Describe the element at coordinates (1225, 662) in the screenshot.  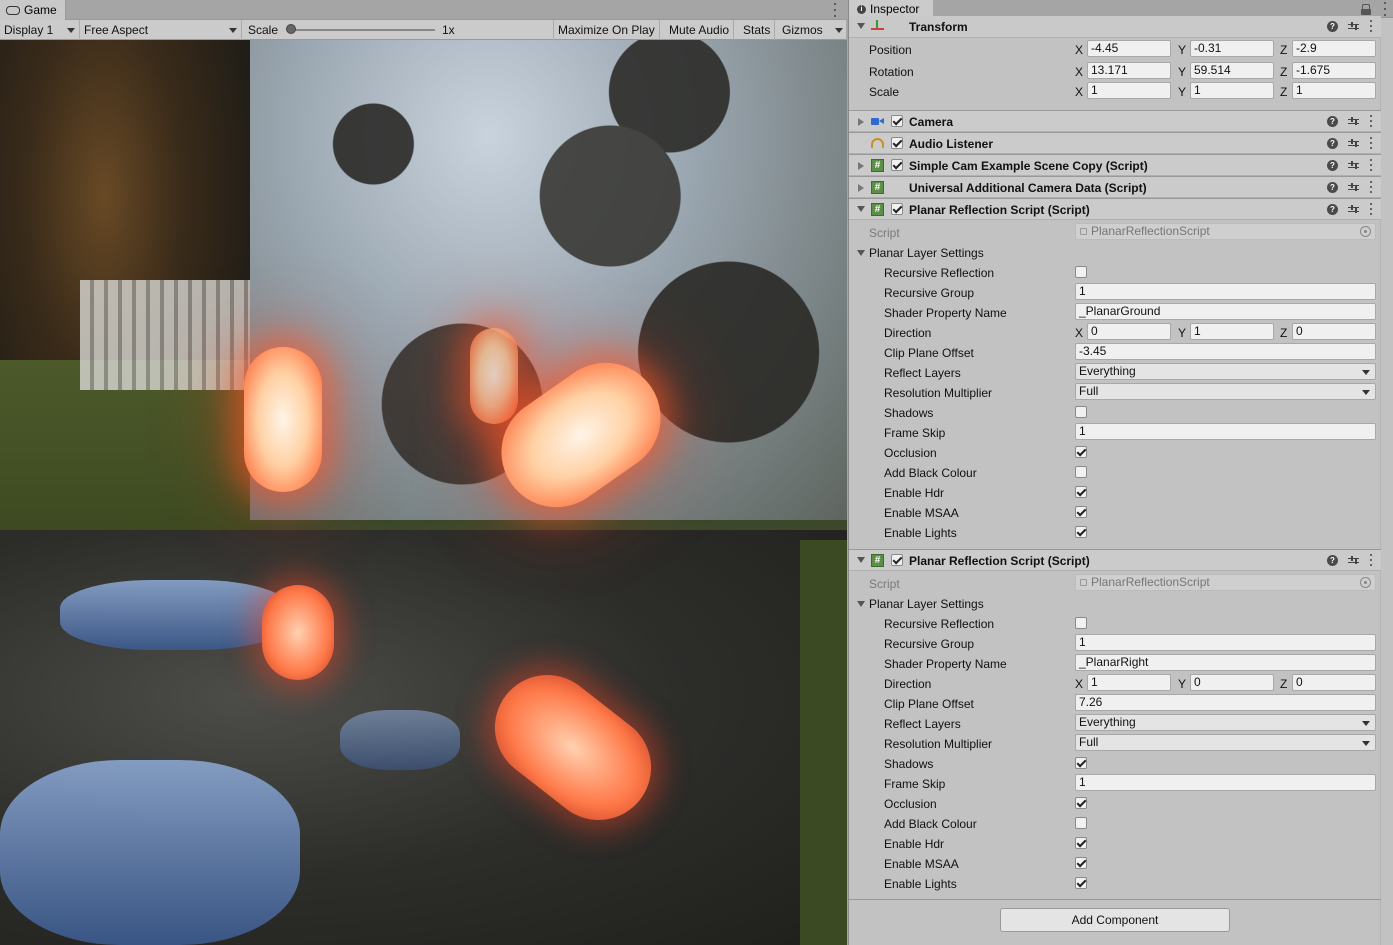
I see `shader-property-field: _PlanarRight` at that location.